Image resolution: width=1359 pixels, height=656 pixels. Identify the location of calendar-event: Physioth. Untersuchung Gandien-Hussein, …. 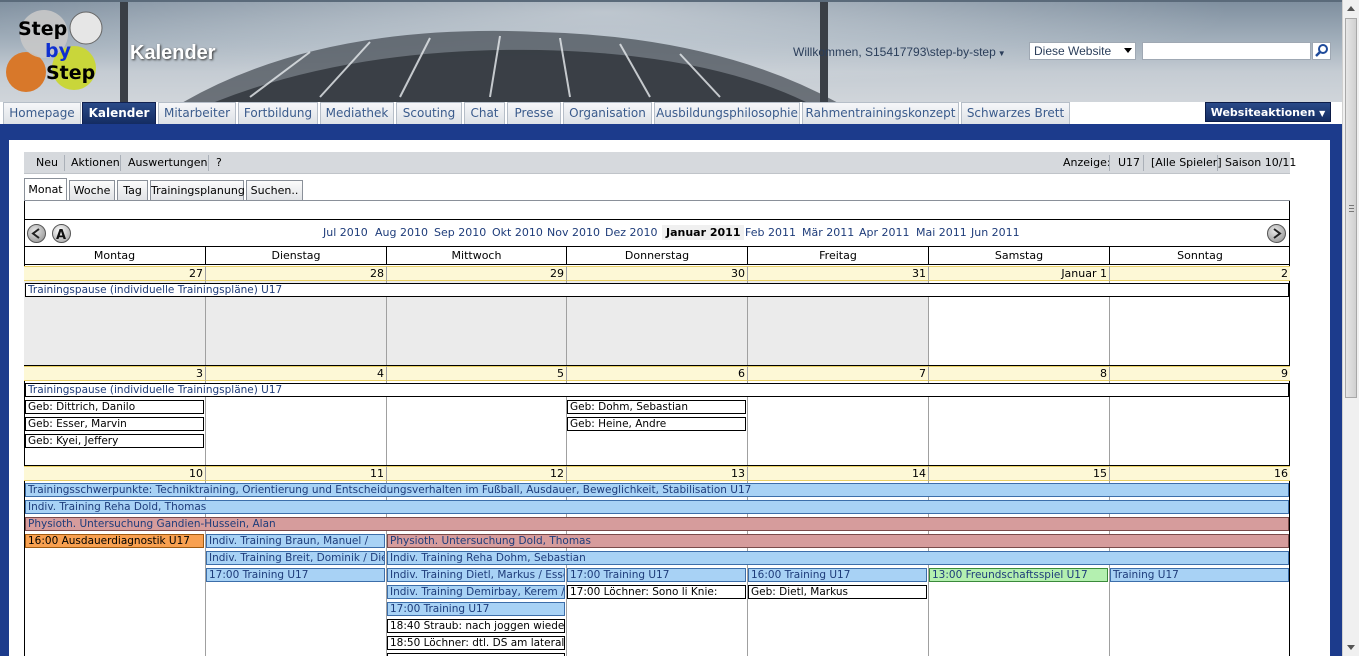
(657, 524).